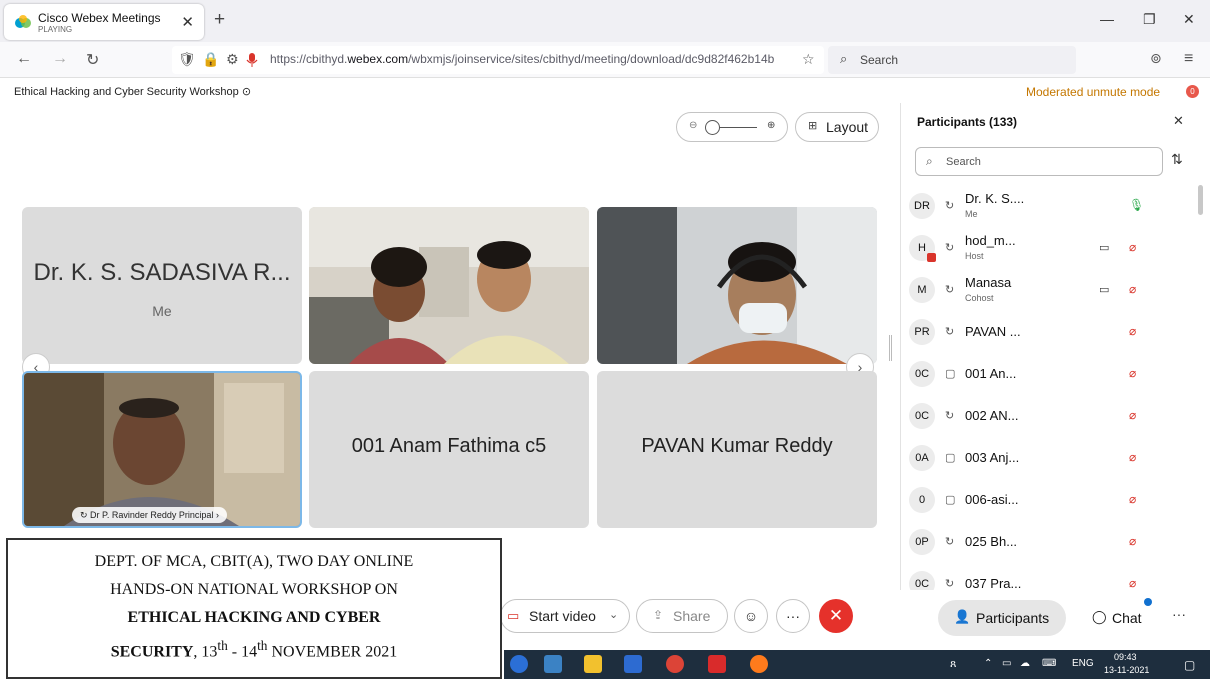  I want to click on participant-row: 0 ▢ 006-asi... ⌀, so click(1049, 500).